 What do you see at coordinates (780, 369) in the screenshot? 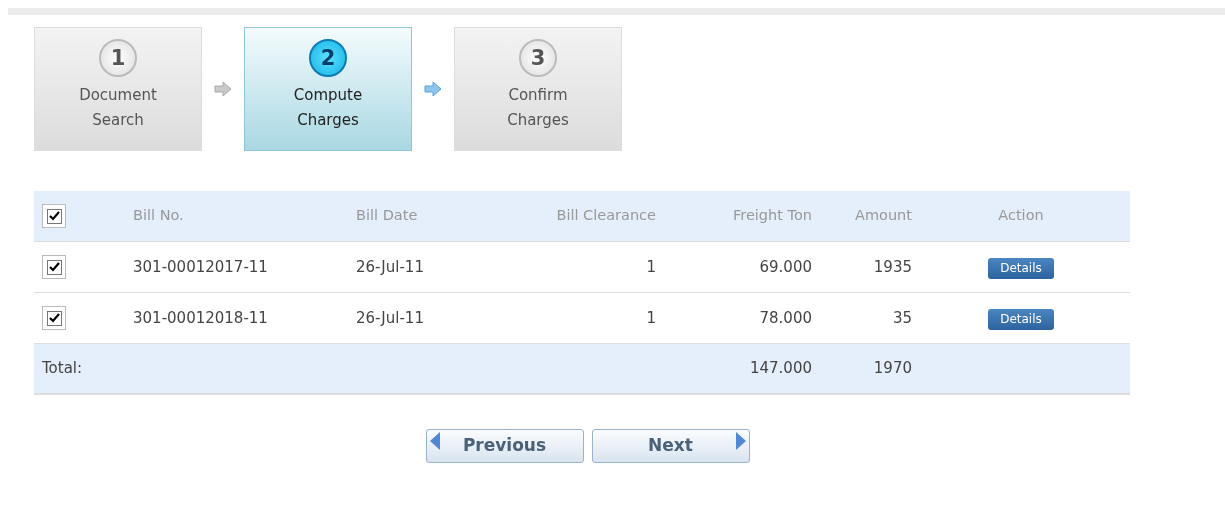
I see `total-cell-text: 147.000` at bounding box center [780, 369].